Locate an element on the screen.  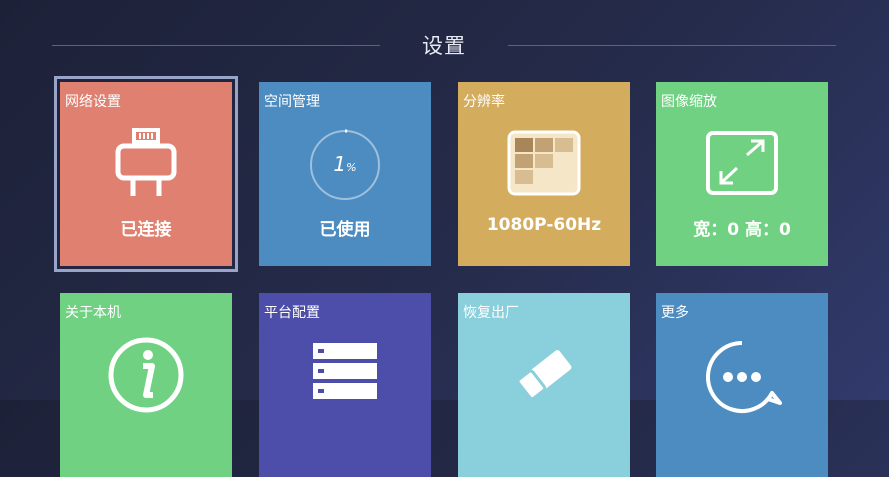
tile-resolution: 分辨率 1080P-60Hz is located at coordinates (544, 174).